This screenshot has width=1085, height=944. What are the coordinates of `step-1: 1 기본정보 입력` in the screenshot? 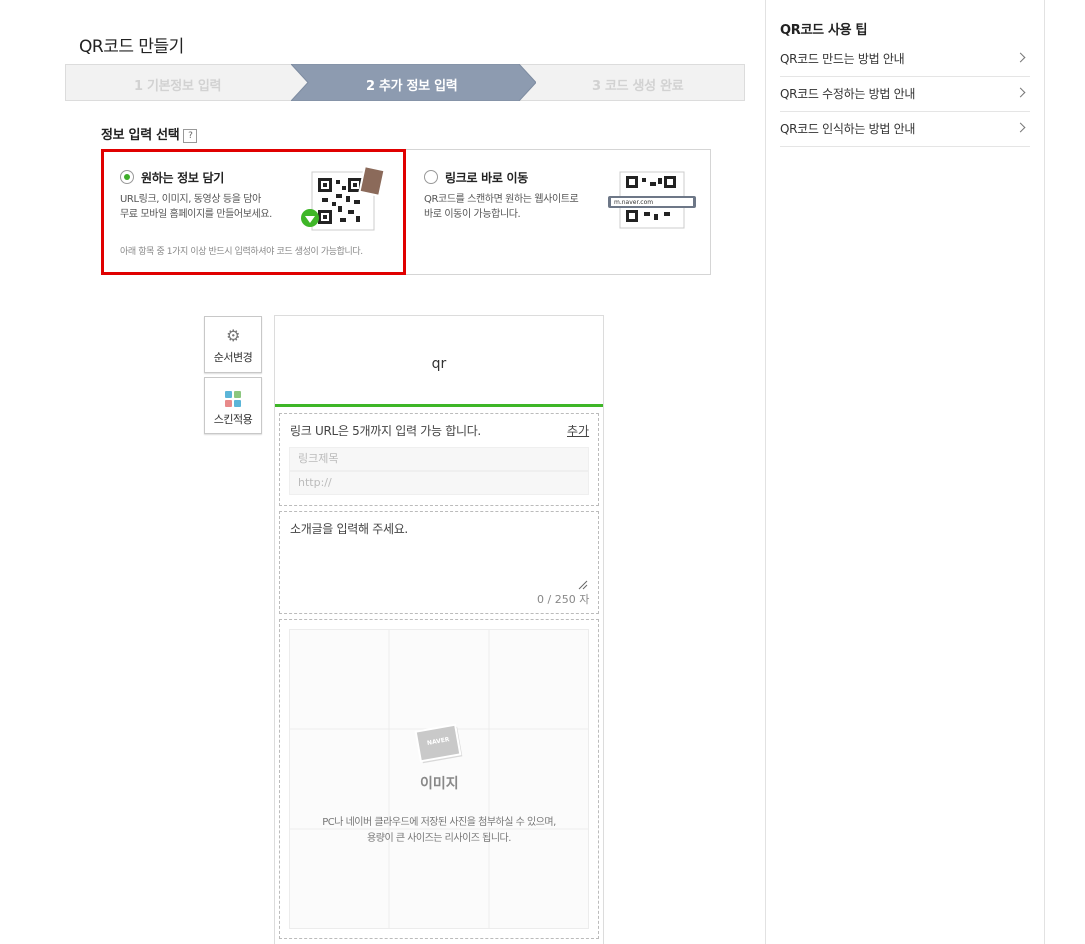 It's located at (178, 86).